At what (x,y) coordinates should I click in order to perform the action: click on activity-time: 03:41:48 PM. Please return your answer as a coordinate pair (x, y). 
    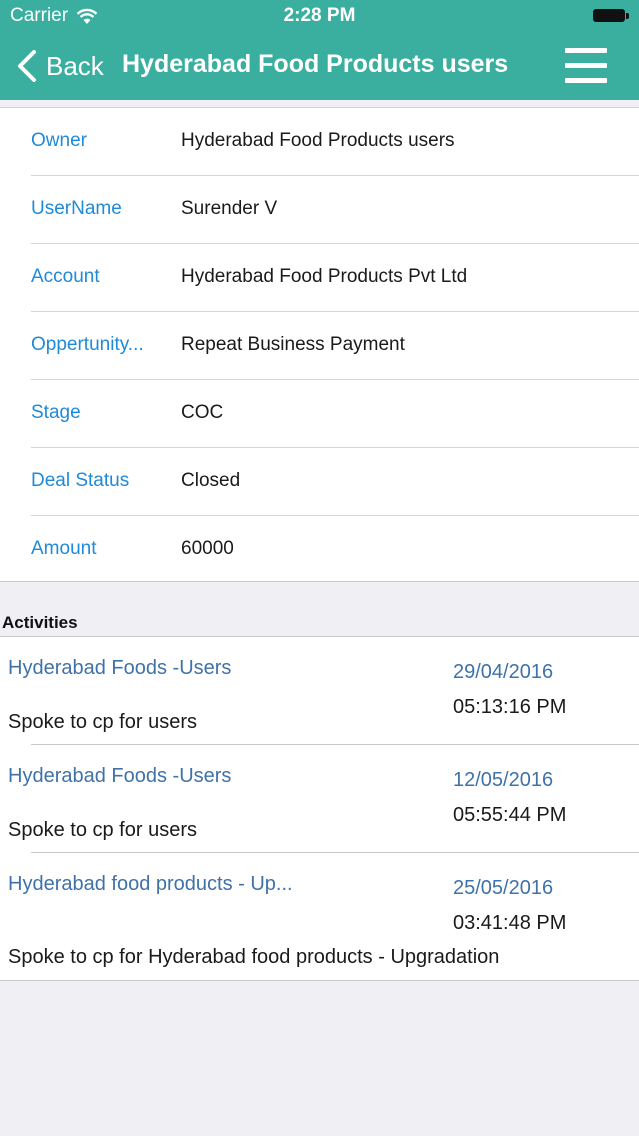
    Looking at the image, I should click on (510, 923).